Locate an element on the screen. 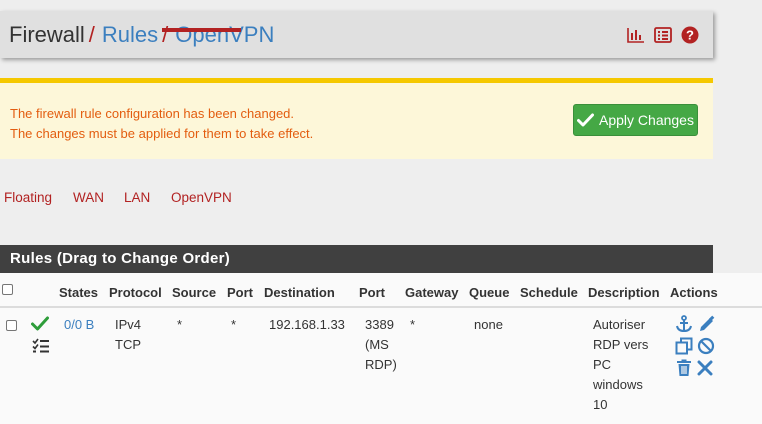 The width and height of the screenshot is (762, 424). col-description: Description is located at coordinates (624, 292).